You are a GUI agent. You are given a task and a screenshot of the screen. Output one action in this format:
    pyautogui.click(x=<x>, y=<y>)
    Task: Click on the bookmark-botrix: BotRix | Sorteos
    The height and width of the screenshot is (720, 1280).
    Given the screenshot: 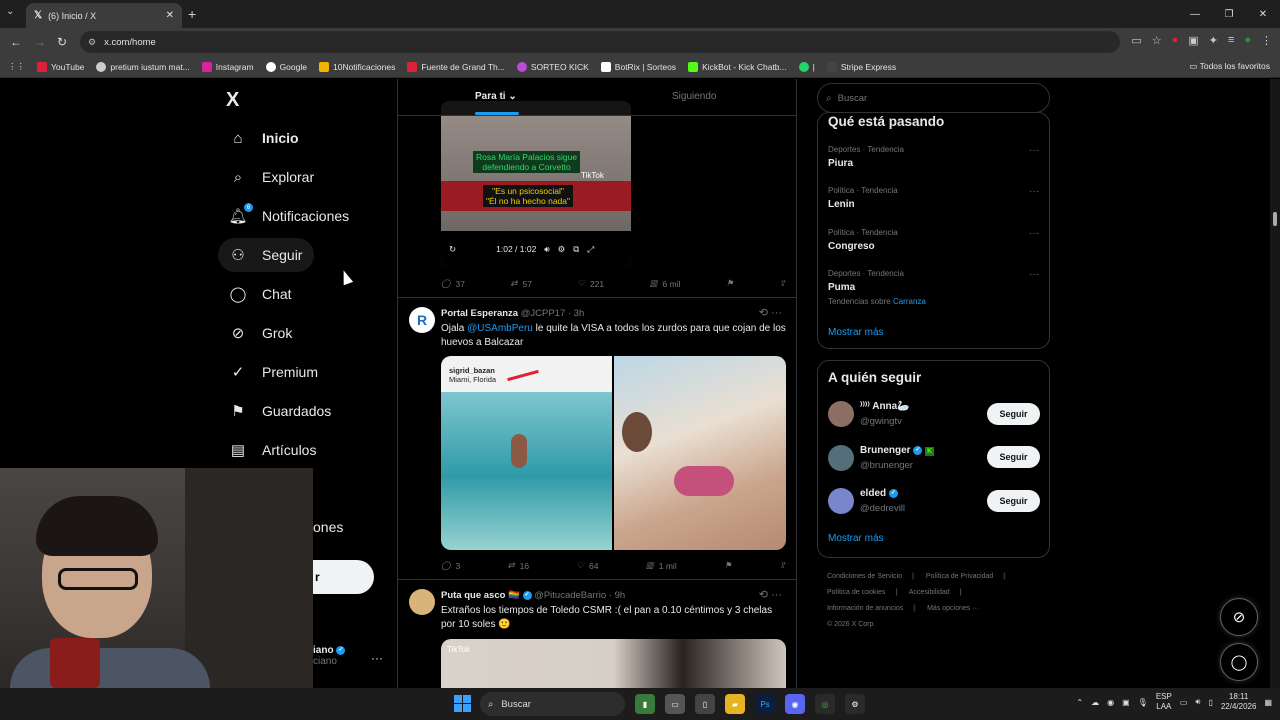 What is the action you would take?
    pyautogui.click(x=638, y=66)
    